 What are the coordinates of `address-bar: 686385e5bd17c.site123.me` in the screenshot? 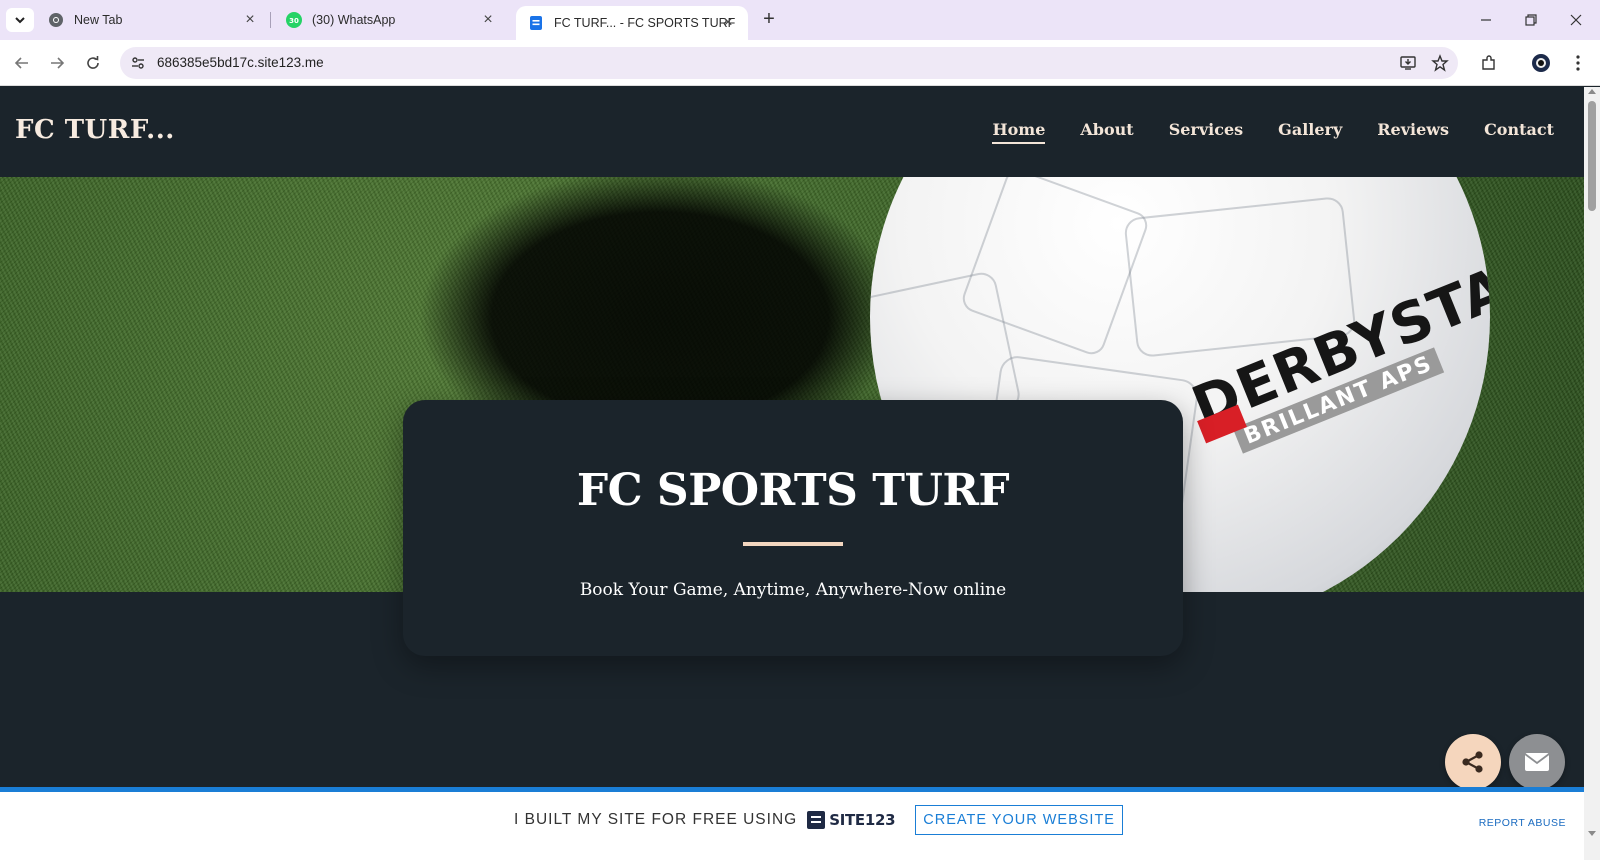 It's located at (789, 63).